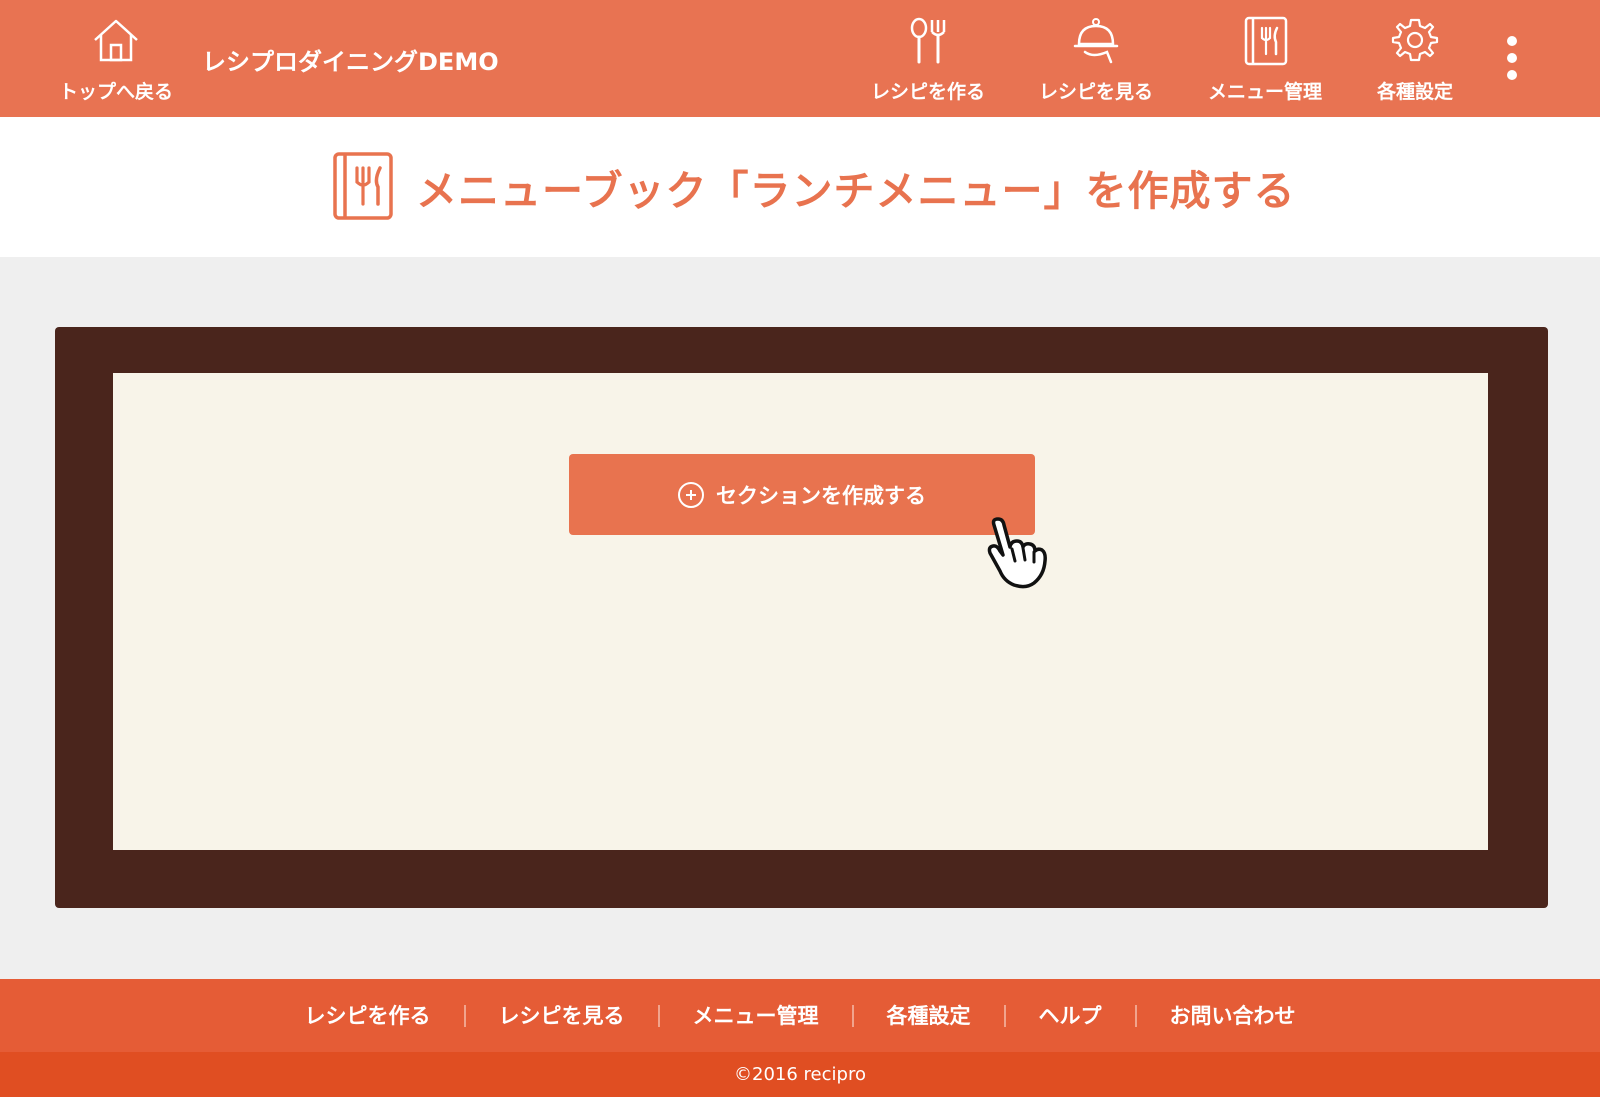 The width and height of the screenshot is (1600, 1097). Describe the element at coordinates (928, 40) in the screenshot. I see `spoon-fork-icon` at that location.